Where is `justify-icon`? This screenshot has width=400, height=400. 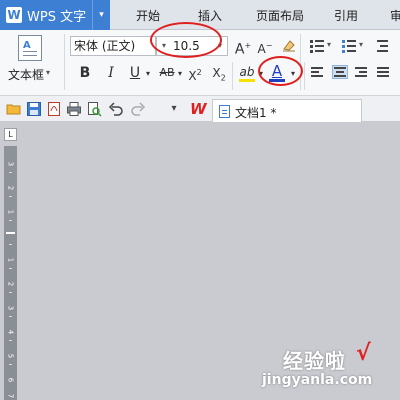 justify-icon is located at coordinates (384, 73).